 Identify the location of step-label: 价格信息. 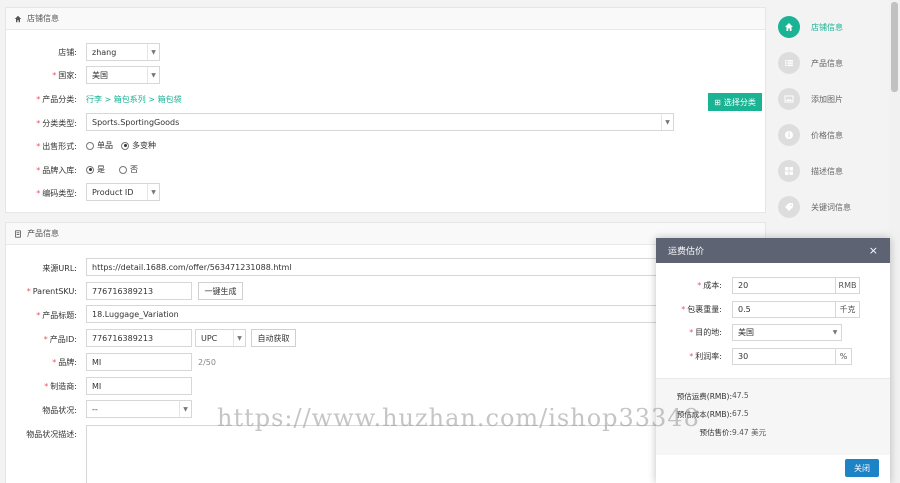
(827, 135).